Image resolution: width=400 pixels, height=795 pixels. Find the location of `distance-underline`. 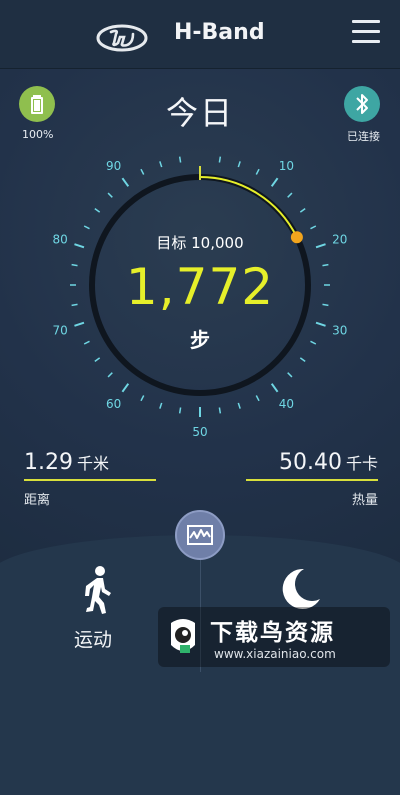

distance-underline is located at coordinates (90, 480).